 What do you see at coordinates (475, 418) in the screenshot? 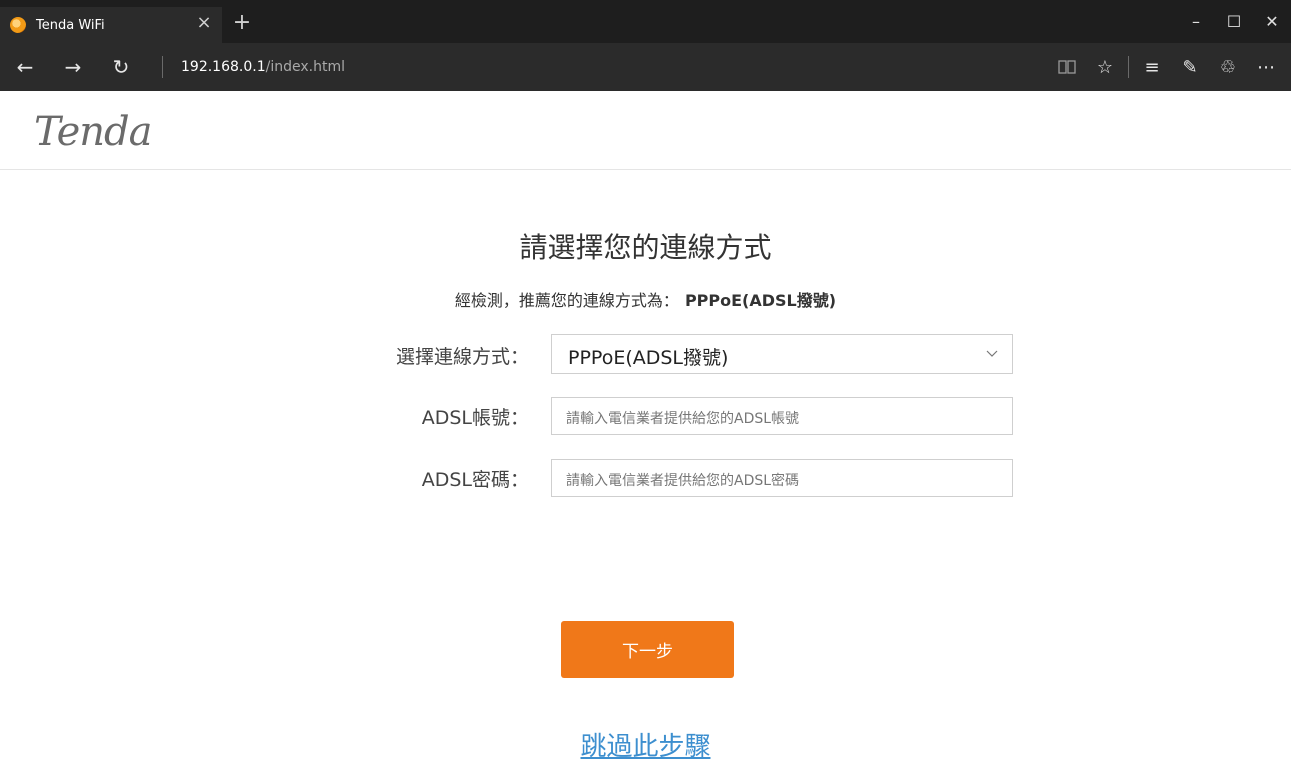
I see `adsl-account-label: ADSL帳號：` at bounding box center [475, 418].